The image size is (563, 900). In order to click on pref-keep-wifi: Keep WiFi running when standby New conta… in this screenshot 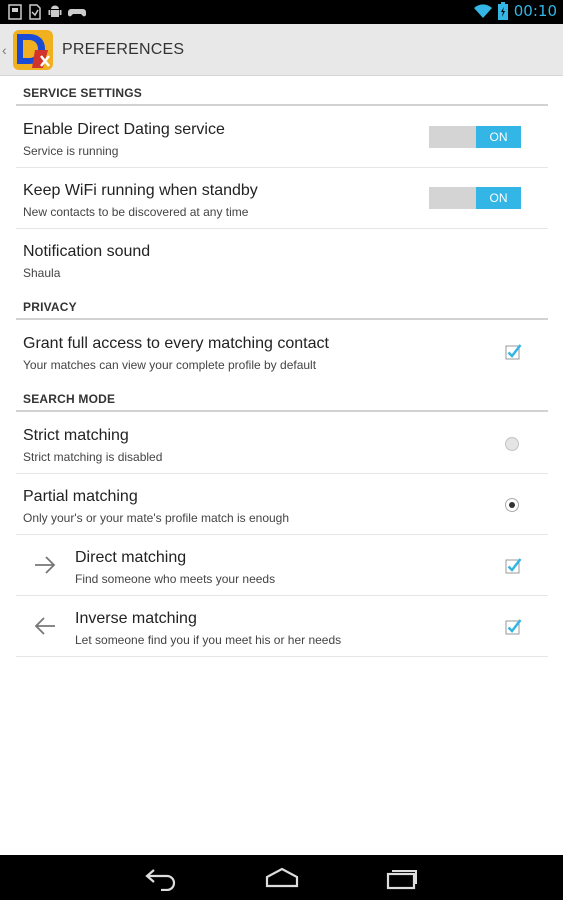, I will do `click(282, 198)`.